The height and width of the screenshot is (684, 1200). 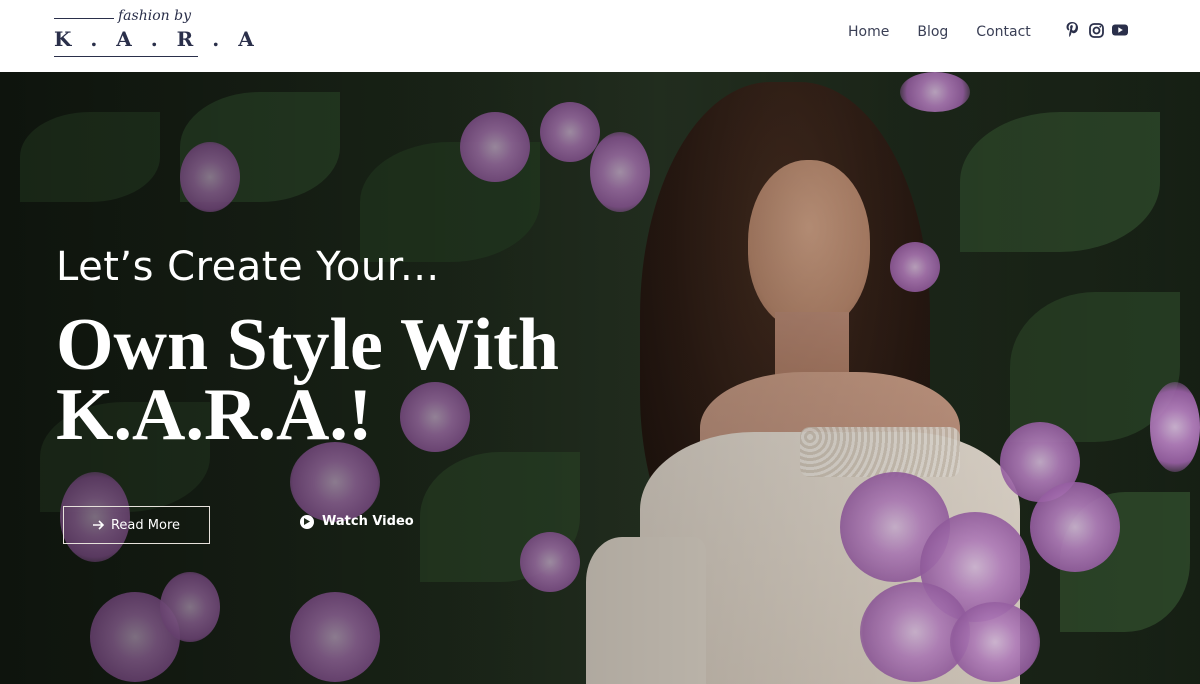 What do you see at coordinates (98, 525) in the screenshot?
I see `arrow-right-icon` at bounding box center [98, 525].